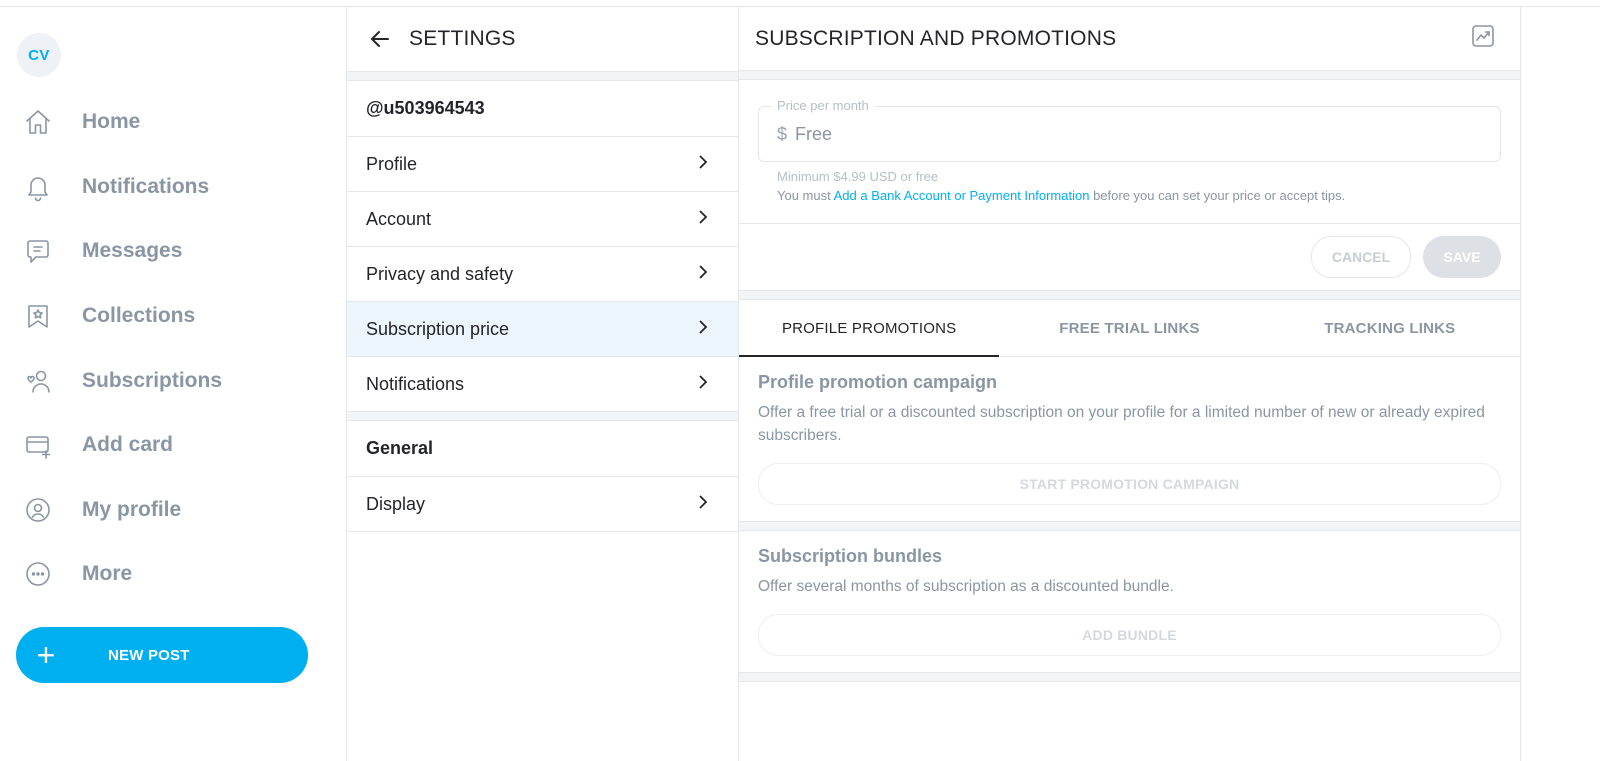 The height and width of the screenshot is (761, 1600). I want to click on settings-section-general: General, so click(542, 449).